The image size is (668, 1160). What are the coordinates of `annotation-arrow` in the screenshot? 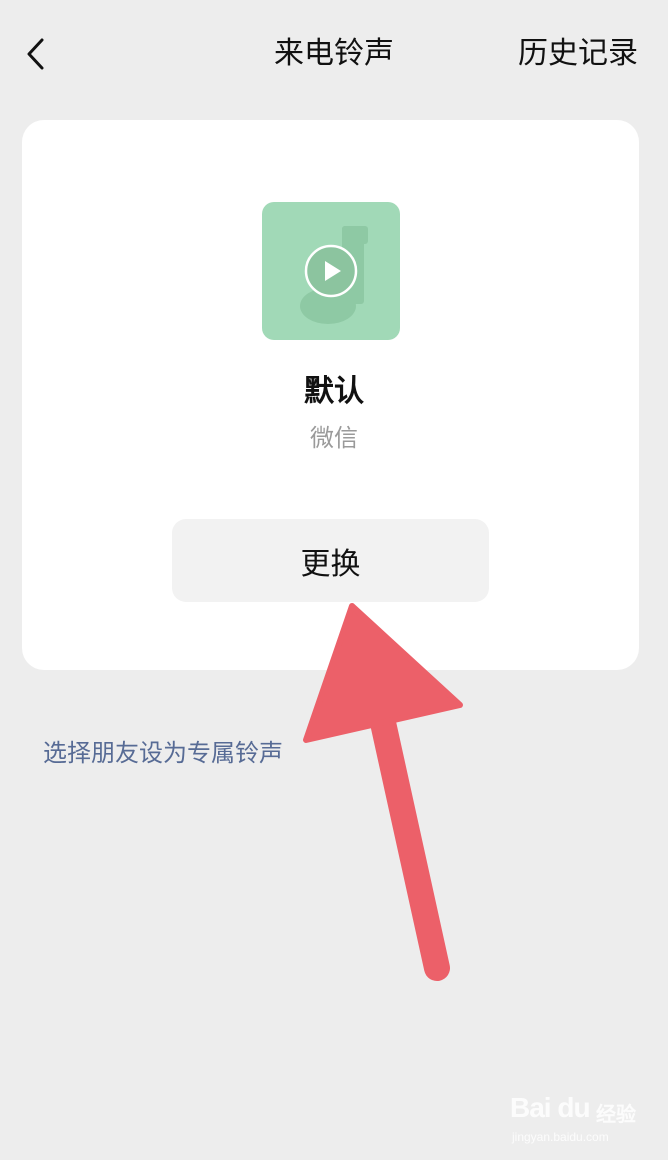 It's located at (383, 792).